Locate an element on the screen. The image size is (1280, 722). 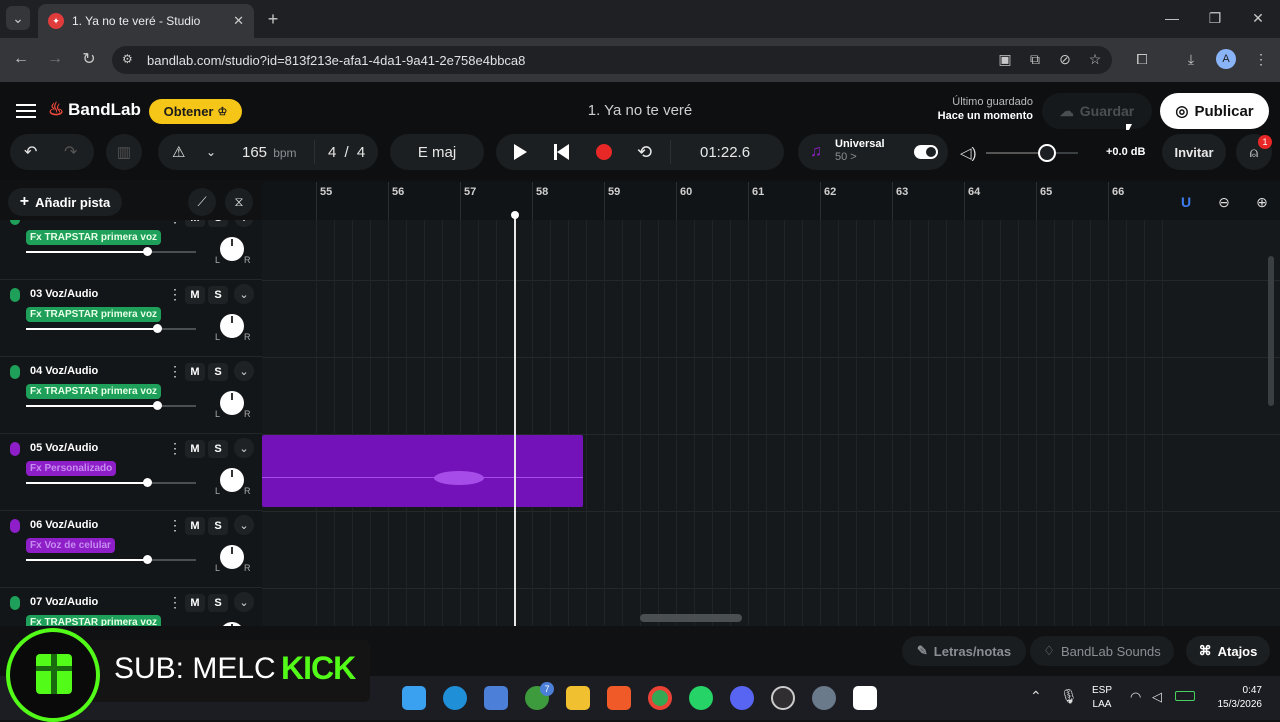
key-selector: E maj is located at coordinates (437, 152).